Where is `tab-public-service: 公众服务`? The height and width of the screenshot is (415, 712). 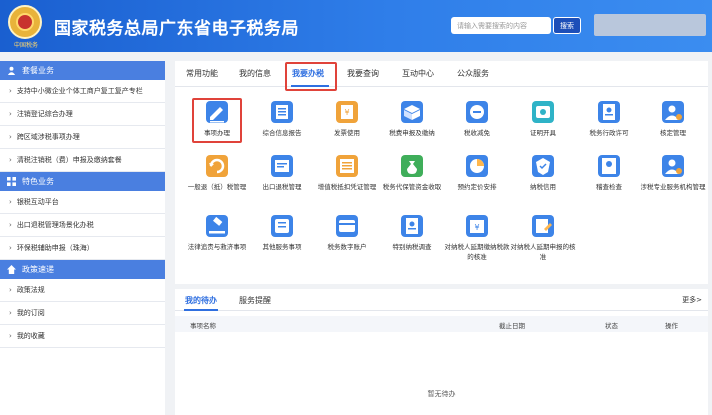
tab-public-service: 公众服务 is located at coordinates (473, 73).